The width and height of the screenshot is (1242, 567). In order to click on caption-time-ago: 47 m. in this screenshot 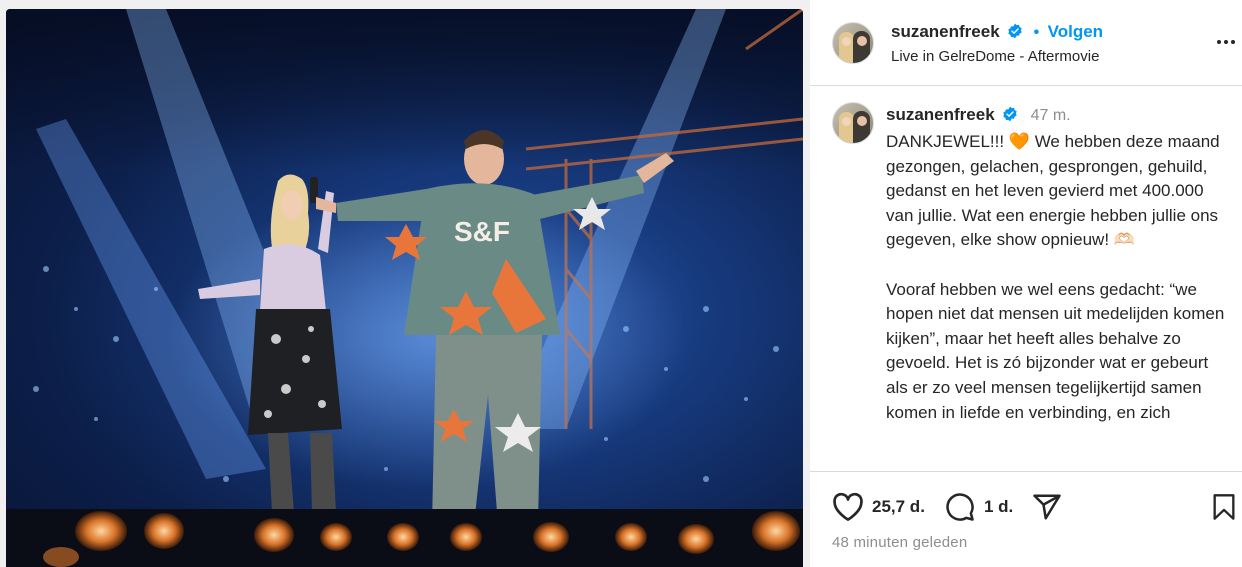, I will do `click(1051, 115)`.